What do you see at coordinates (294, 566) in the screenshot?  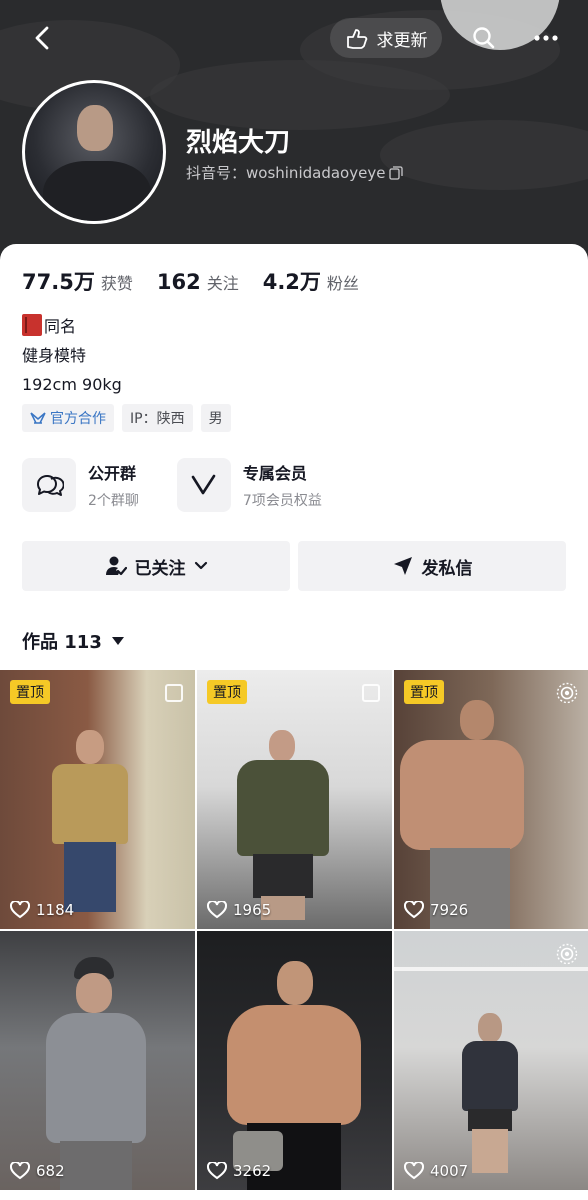 I see `action-row: 已关注 发私信` at bounding box center [294, 566].